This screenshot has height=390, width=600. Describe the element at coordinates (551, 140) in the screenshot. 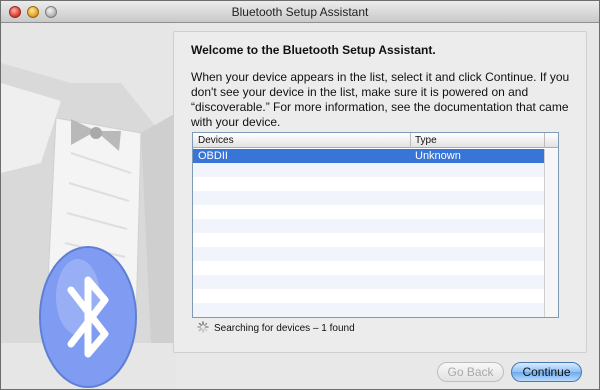

I see `header-corner` at that location.